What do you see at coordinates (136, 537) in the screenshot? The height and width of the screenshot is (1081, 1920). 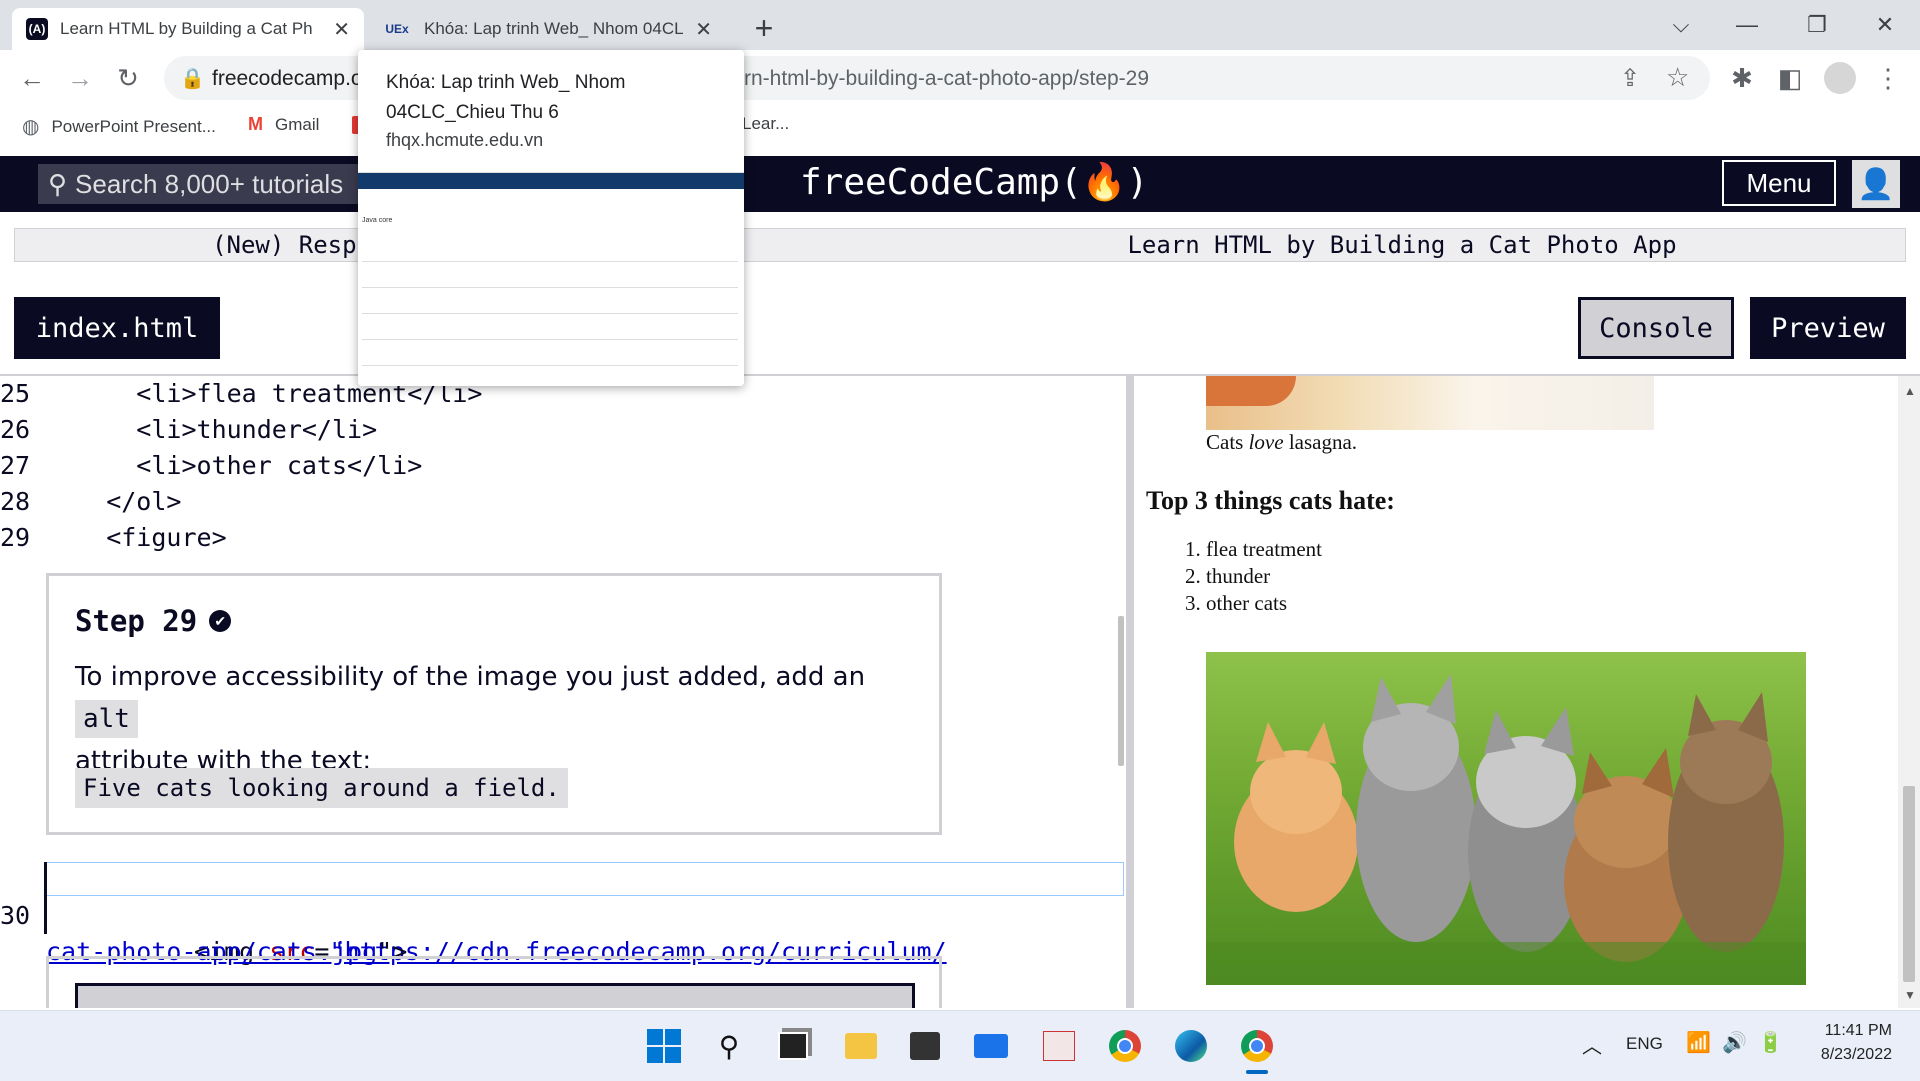 I see `code-text: <figure>` at bounding box center [136, 537].